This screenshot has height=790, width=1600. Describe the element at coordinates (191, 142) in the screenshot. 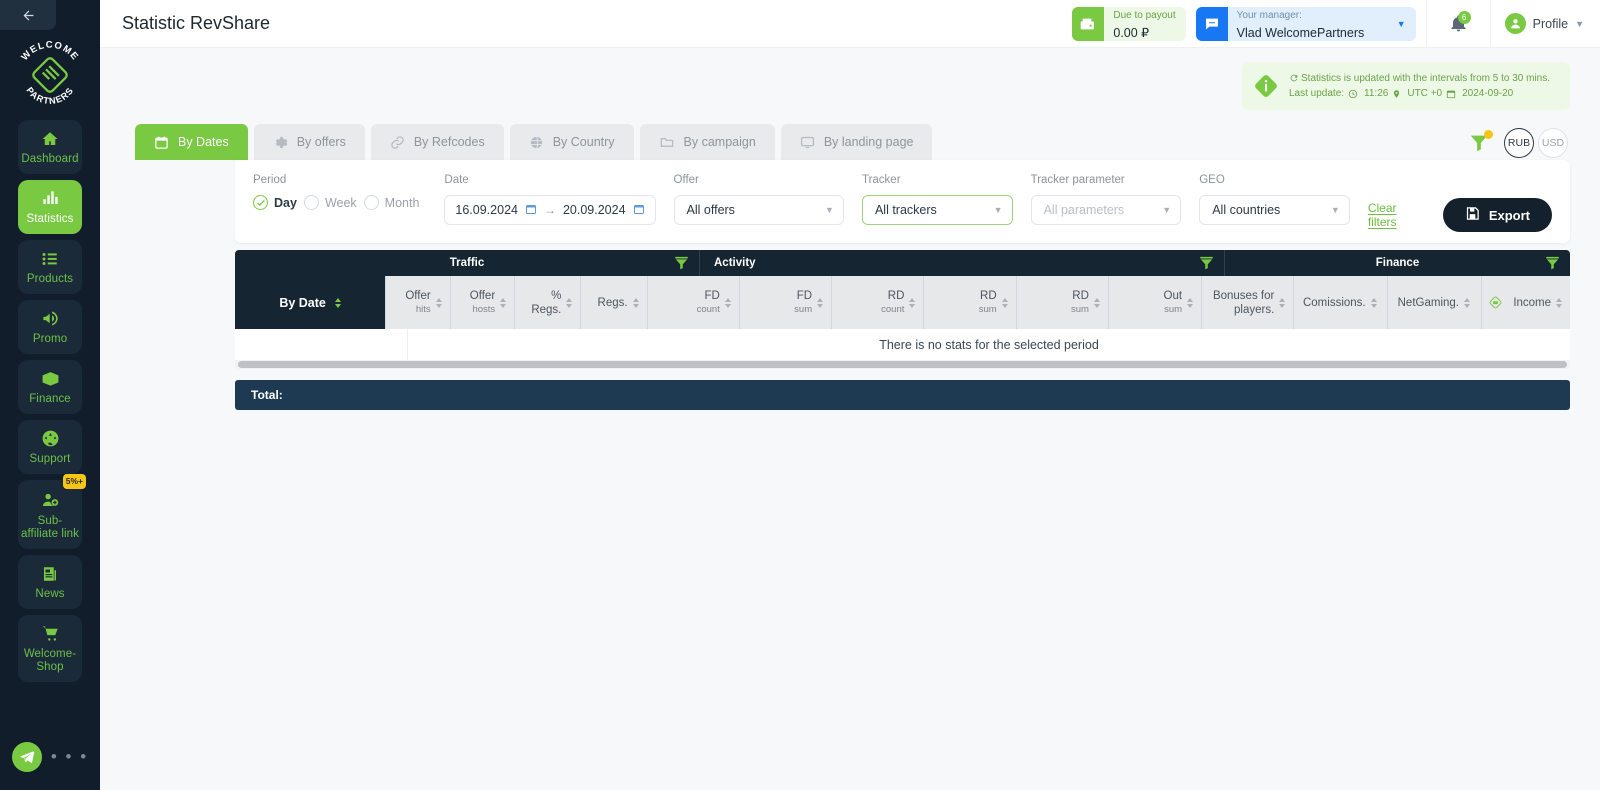

I see `tab-by-dates: By Dates` at that location.